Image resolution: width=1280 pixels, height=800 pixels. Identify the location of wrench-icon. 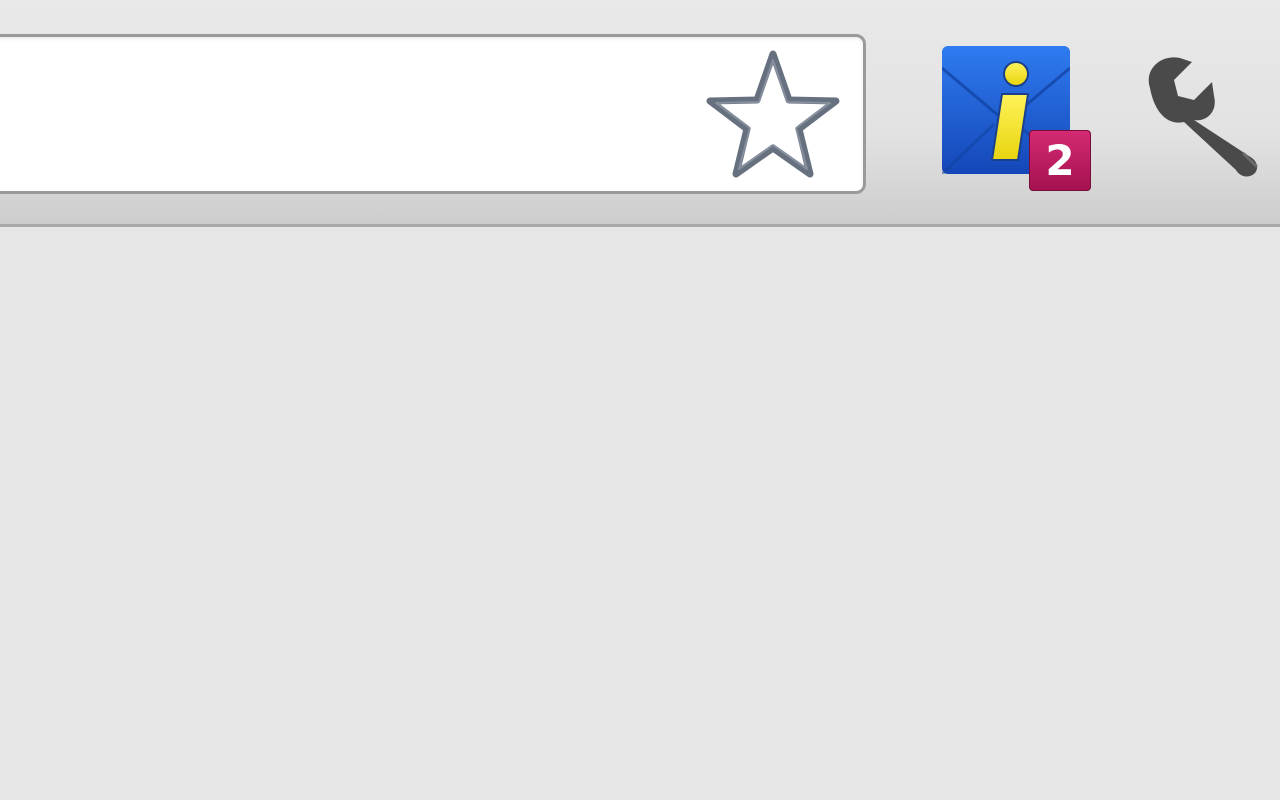
(1203, 117).